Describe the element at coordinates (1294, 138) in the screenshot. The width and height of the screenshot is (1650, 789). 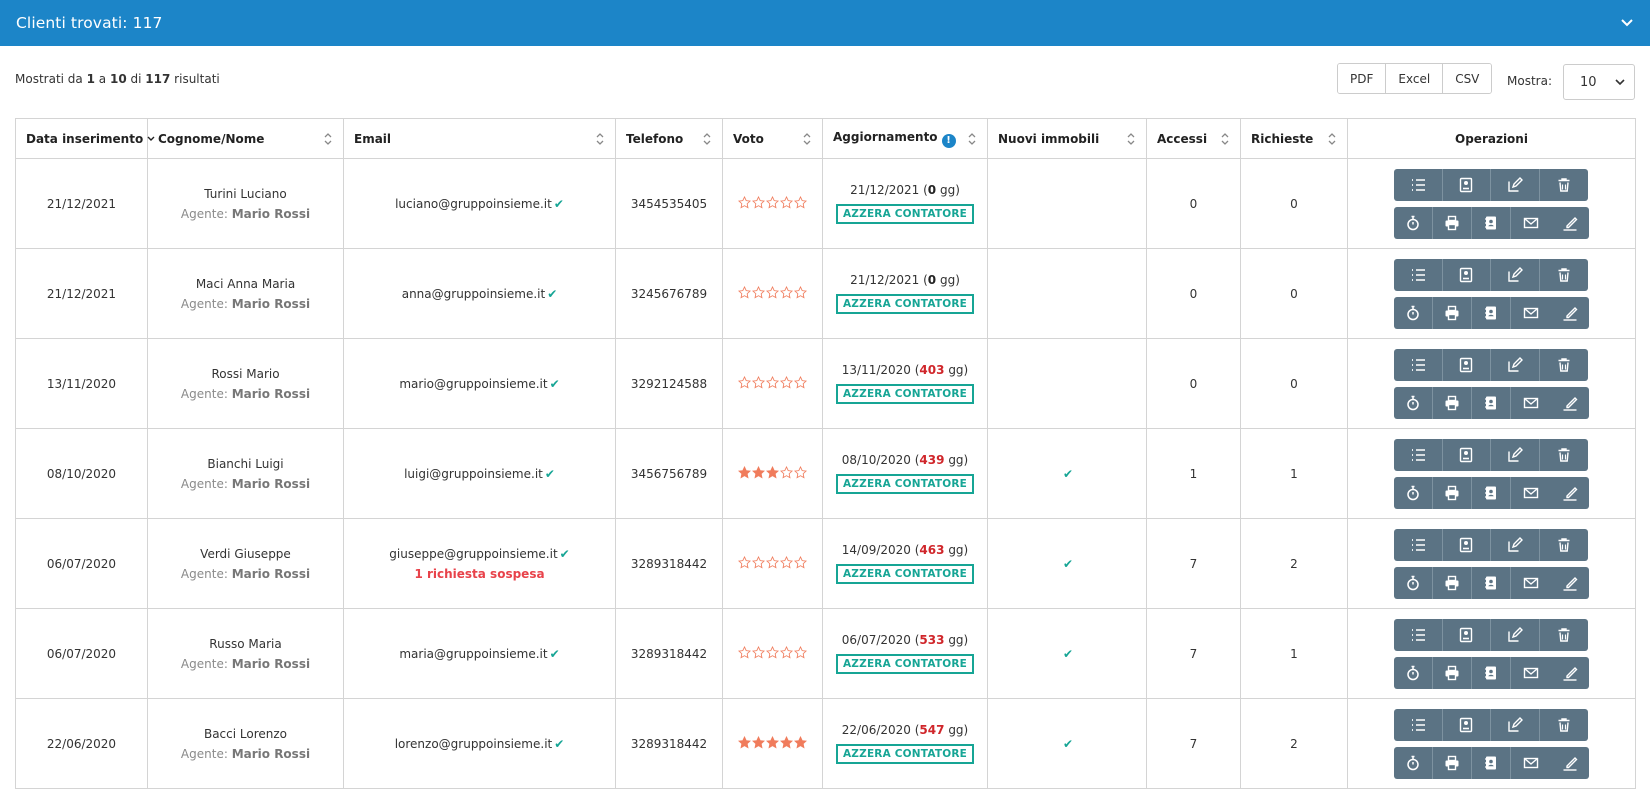
I see `column-header-8: Richieste` at that location.